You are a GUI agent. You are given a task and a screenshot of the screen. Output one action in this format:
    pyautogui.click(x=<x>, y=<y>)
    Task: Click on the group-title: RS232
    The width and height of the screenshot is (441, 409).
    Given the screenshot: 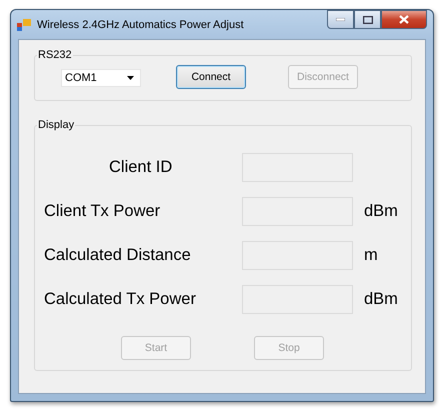 What is the action you would take?
    pyautogui.click(x=55, y=55)
    